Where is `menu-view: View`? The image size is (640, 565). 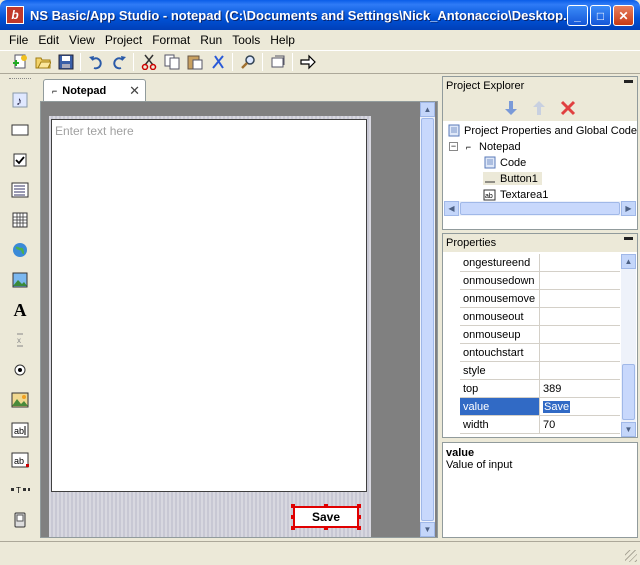 menu-view: View is located at coordinates (82, 40).